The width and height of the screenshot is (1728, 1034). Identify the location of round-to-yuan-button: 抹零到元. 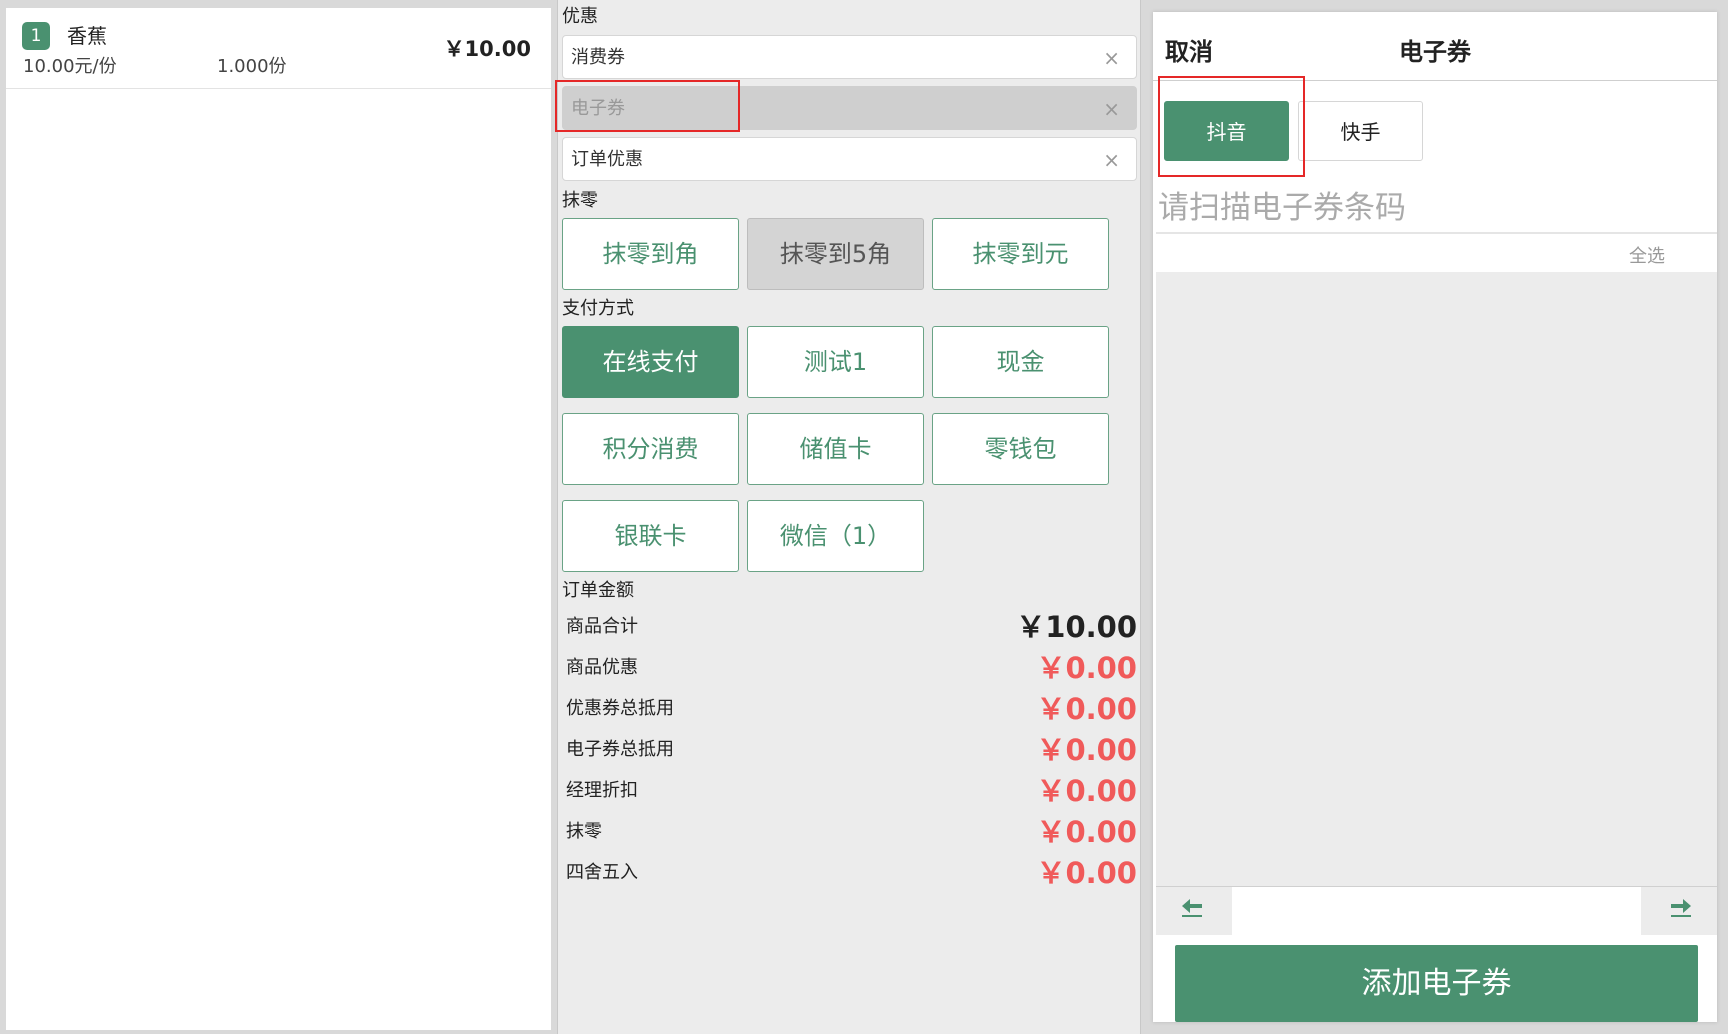
(1020, 254).